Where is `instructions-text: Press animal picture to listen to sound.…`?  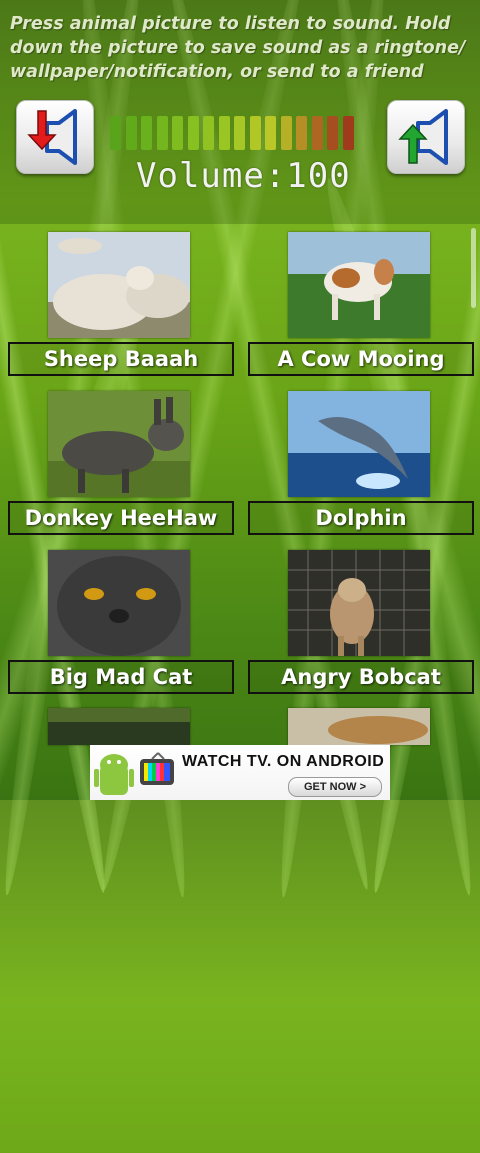
instructions-text: Press animal picture to listen to sound.… is located at coordinates (238, 48).